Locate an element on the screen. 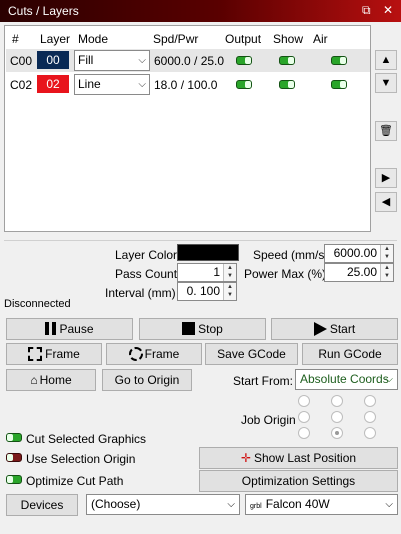 Image resolution: width=401 pixels, height=534 pixels. header-number: # is located at coordinates (15, 39).